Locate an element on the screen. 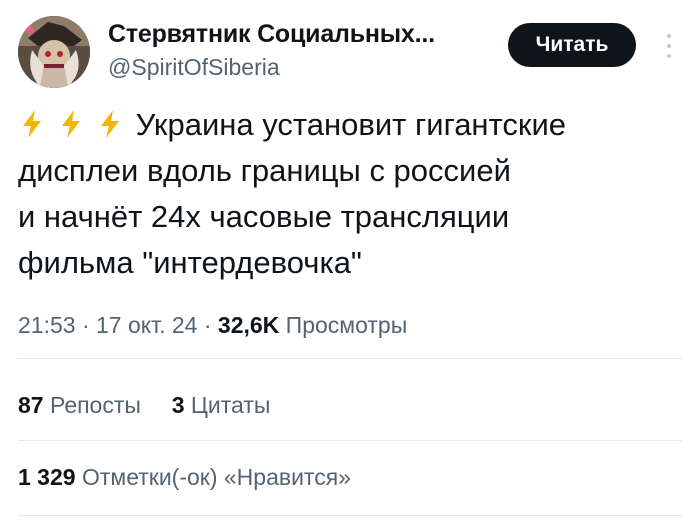 This screenshot has width=700, height=524. tweet-meta: 21:53 · 17 окт. 24 · 32,6K Просмотры is located at coordinates (212, 325).